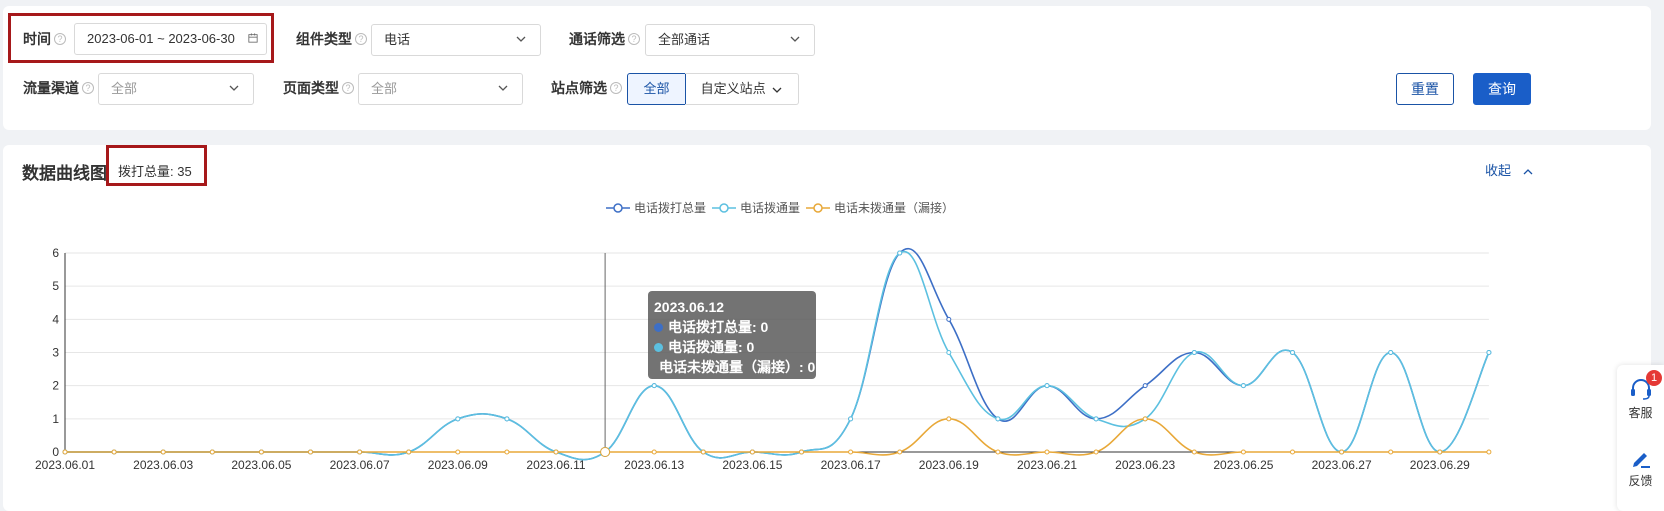  What do you see at coordinates (711, 347) in the screenshot?
I see `tooltip-text: 电话拨通量: 0` at bounding box center [711, 347].